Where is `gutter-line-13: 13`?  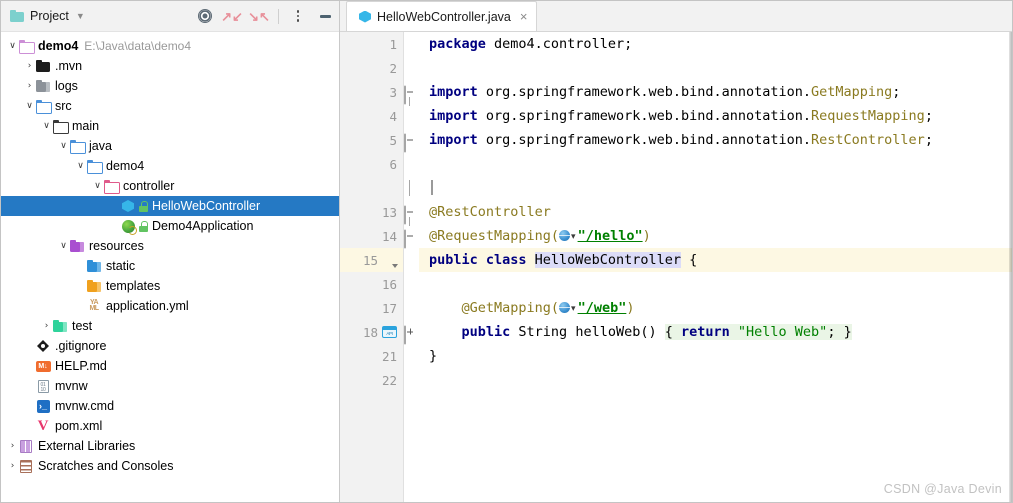
gutter-line-13: 13 is located at coordinates (371, 212).